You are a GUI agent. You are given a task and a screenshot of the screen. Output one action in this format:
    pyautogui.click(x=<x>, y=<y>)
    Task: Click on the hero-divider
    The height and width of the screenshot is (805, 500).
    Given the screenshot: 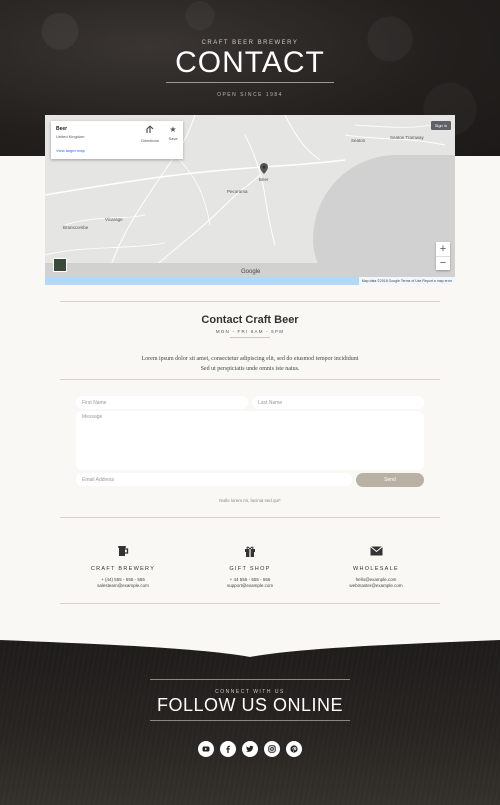 What is the action you would take?
    pyautogui.click(x=250, y=82)
    